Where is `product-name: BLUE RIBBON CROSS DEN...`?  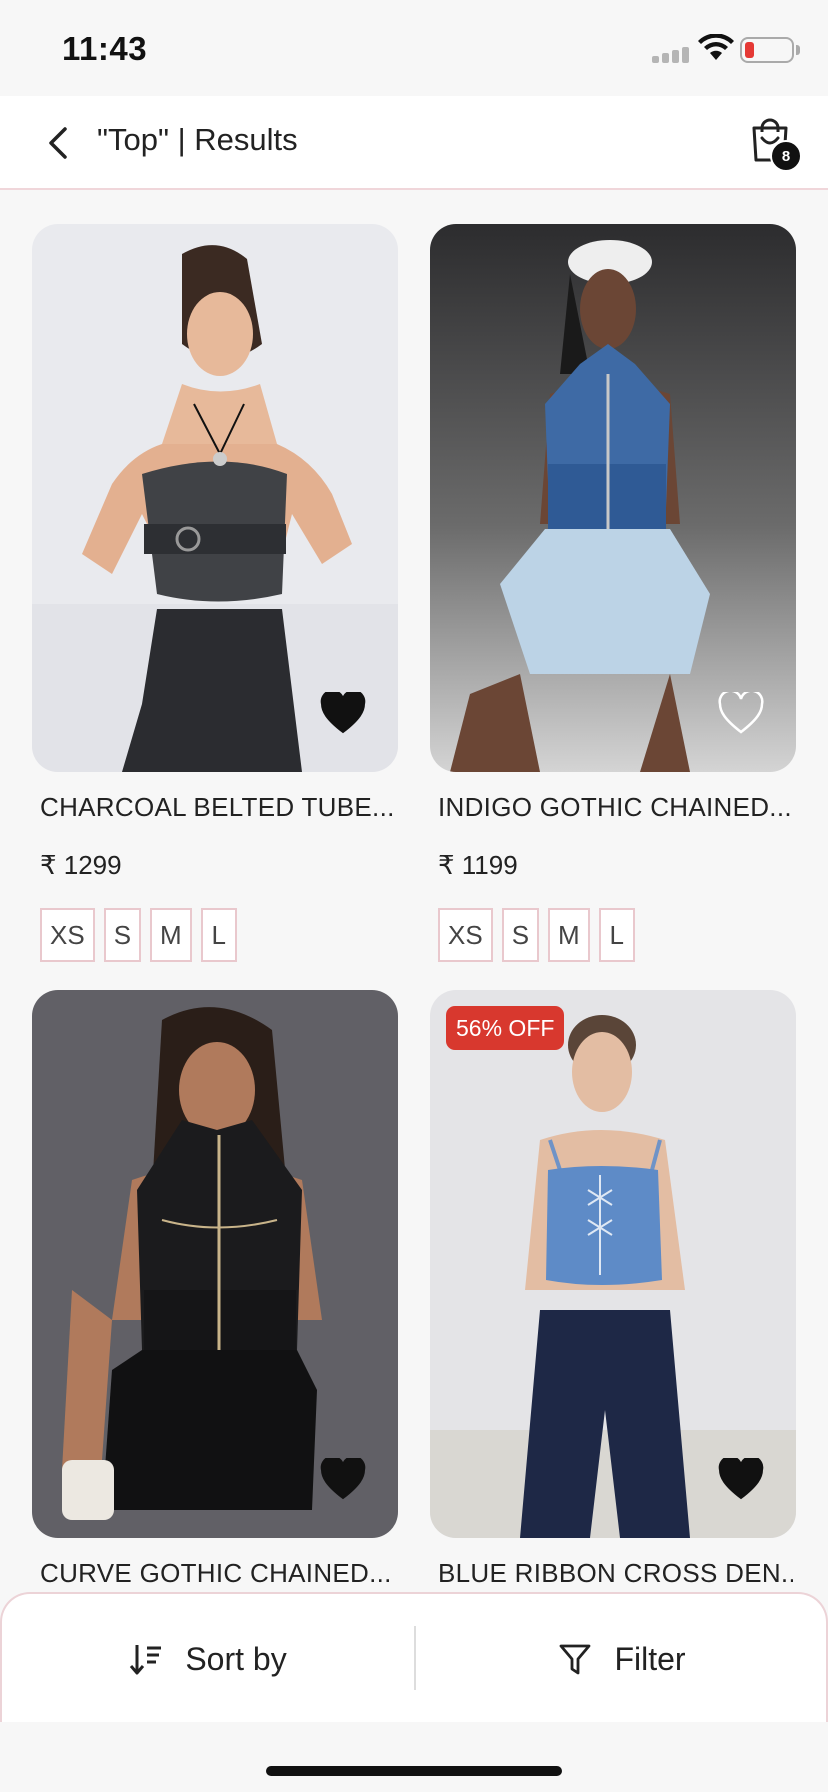
product-name: BLUE RIBBON CROSS DEN... is located at coordinates (615, 1573).